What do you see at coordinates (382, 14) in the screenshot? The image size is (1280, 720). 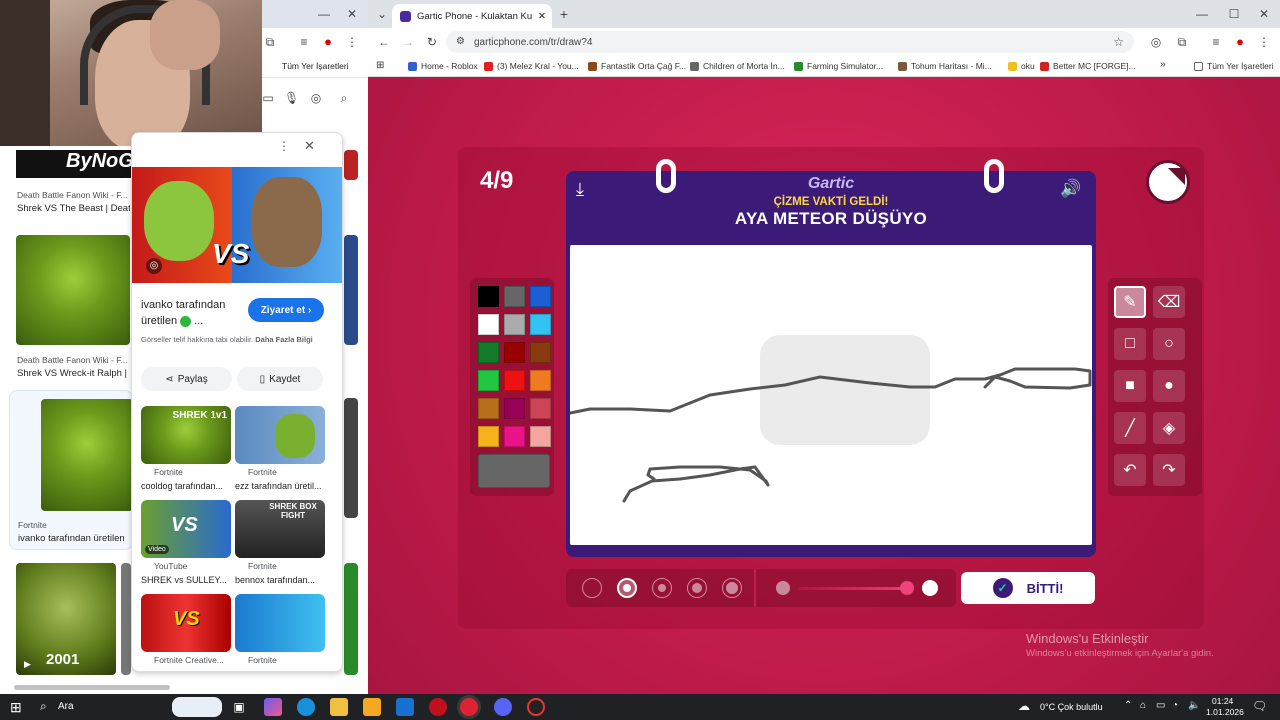 I see `tab-search-icon: ⌄` at bounding box center [382, 14].